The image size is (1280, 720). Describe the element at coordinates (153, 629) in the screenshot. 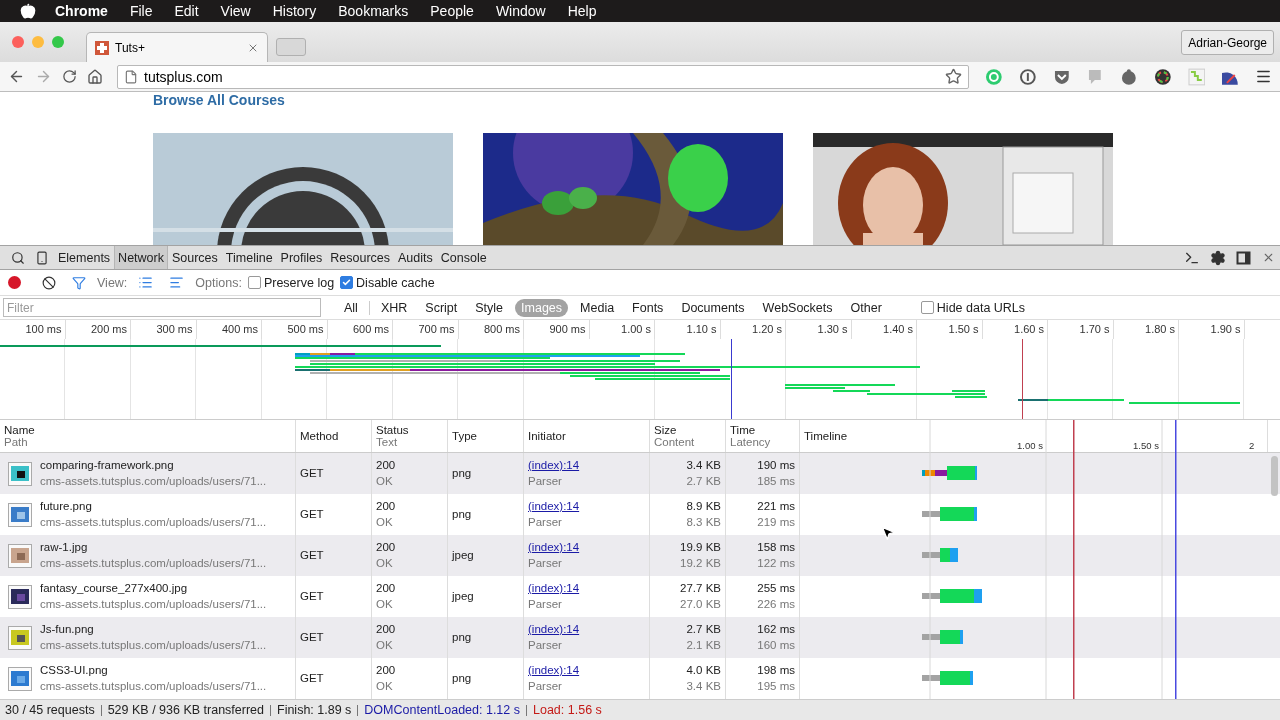

I see `file-name: Js-fun.png` at that location.